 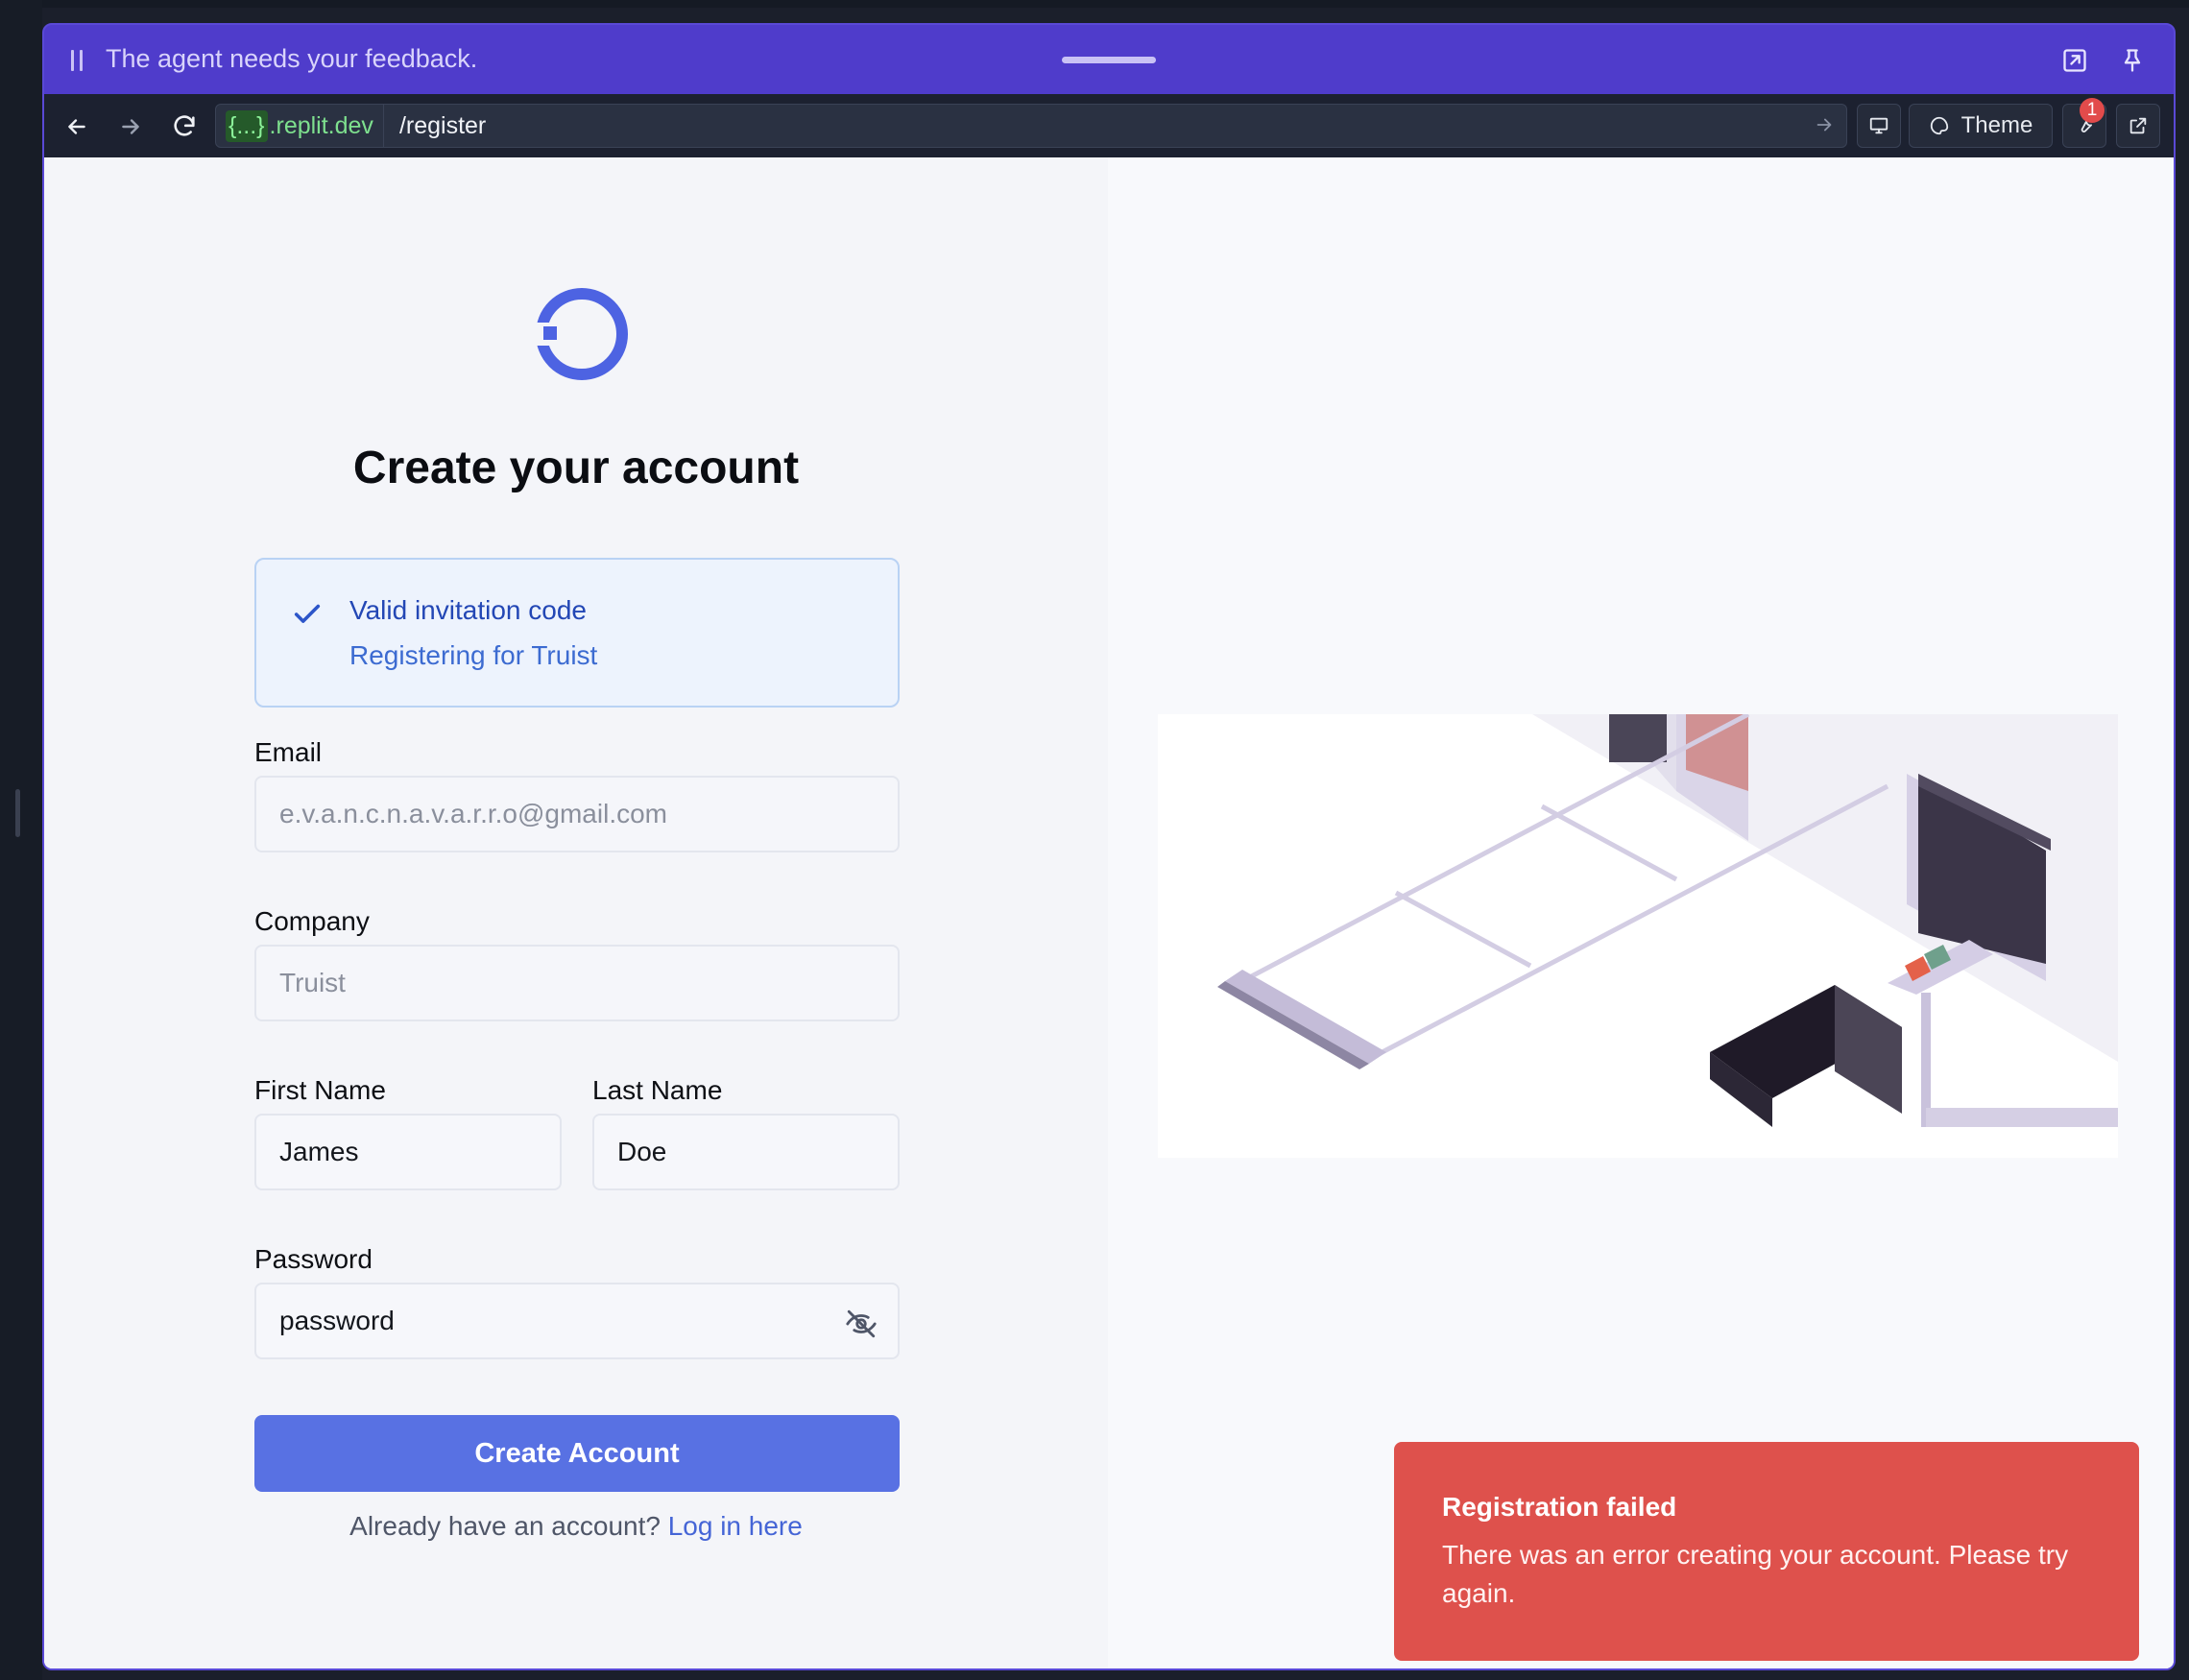 What do you see at coordinates (131, 126) in the screenshot?
I see `forward-arrow-icon` at bounding box center [131, 126].